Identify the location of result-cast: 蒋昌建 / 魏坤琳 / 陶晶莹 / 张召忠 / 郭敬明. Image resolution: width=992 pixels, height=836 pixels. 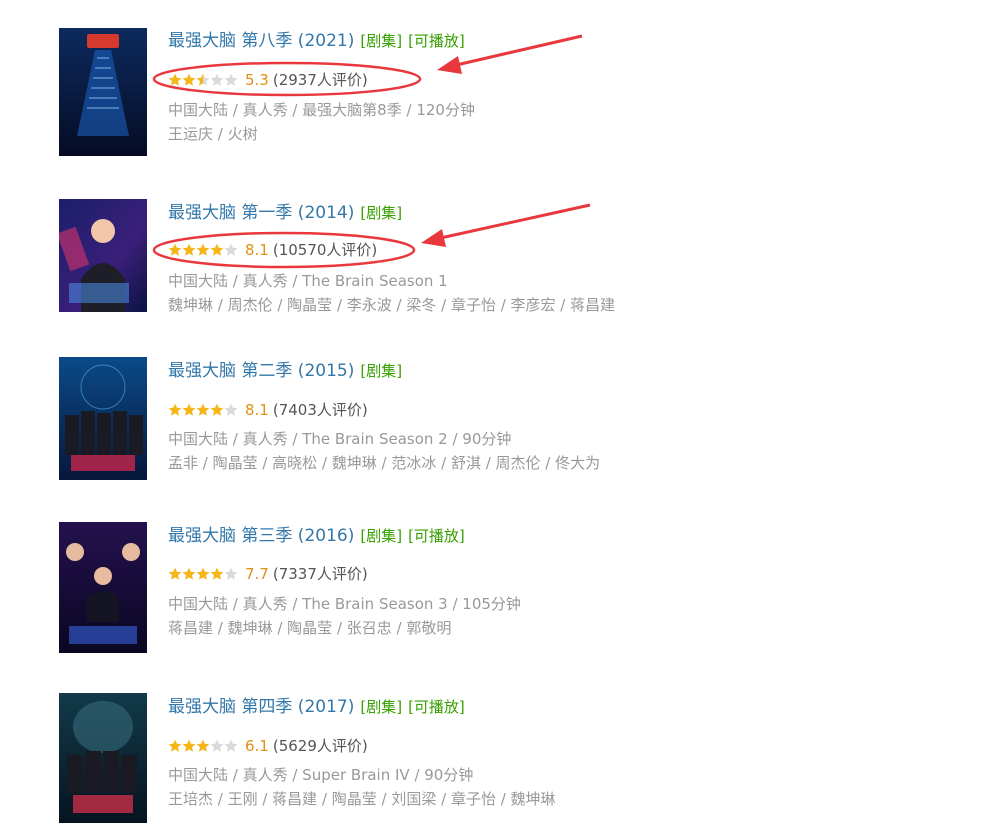
(310, 628).